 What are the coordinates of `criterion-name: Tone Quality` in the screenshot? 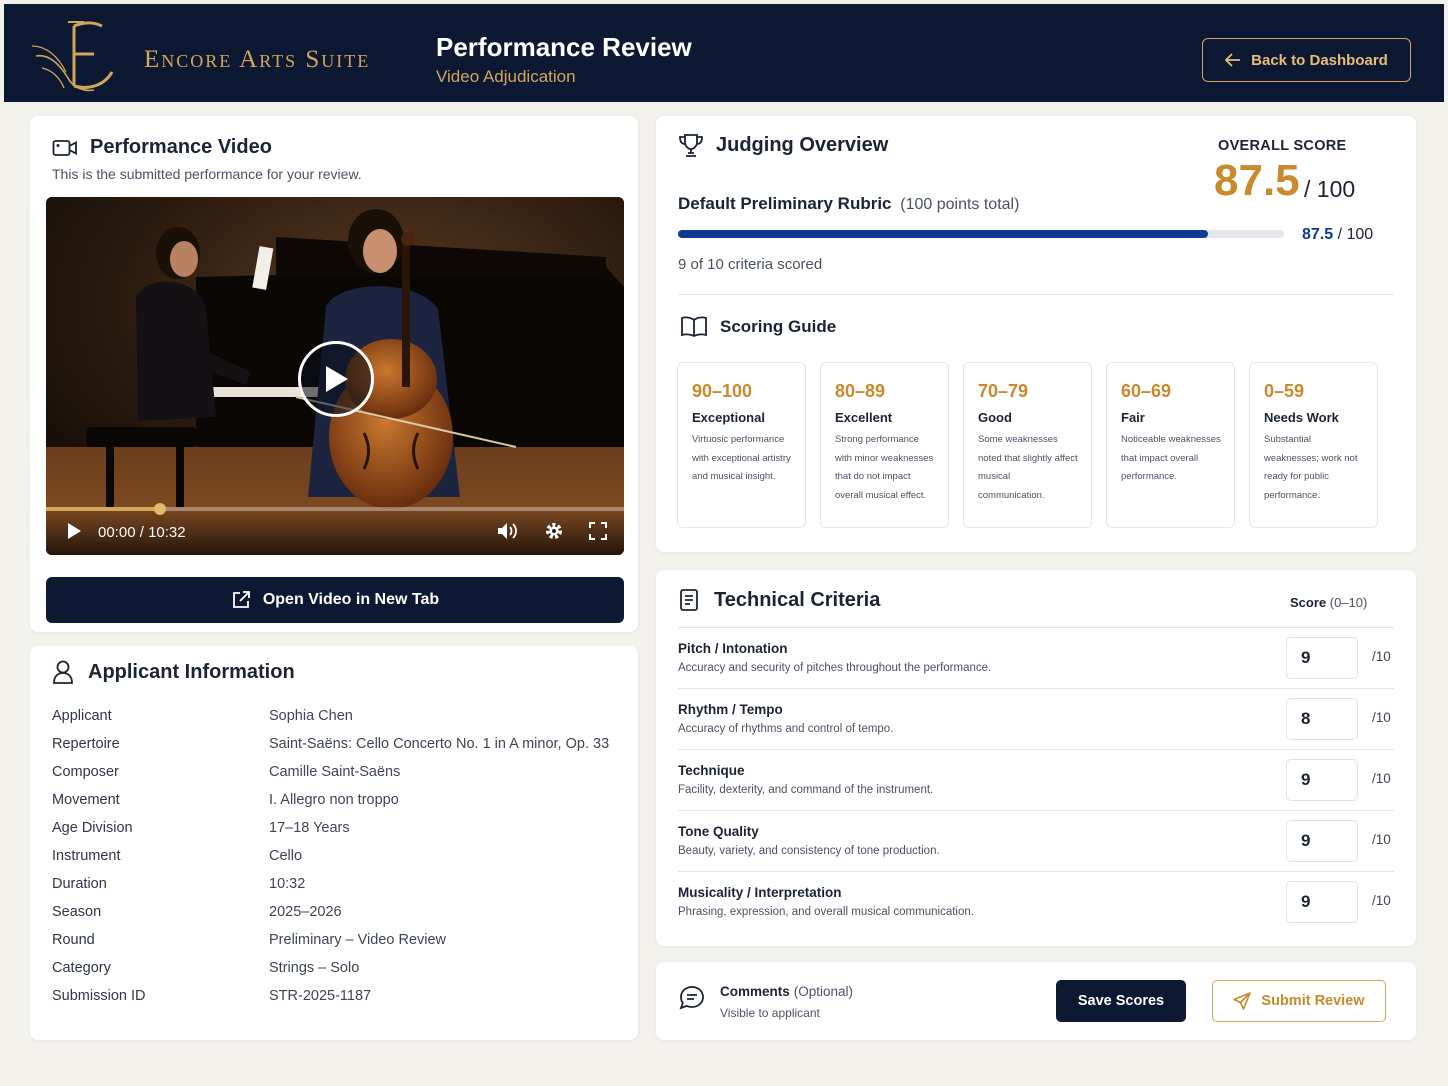 It's located at (718, 831).